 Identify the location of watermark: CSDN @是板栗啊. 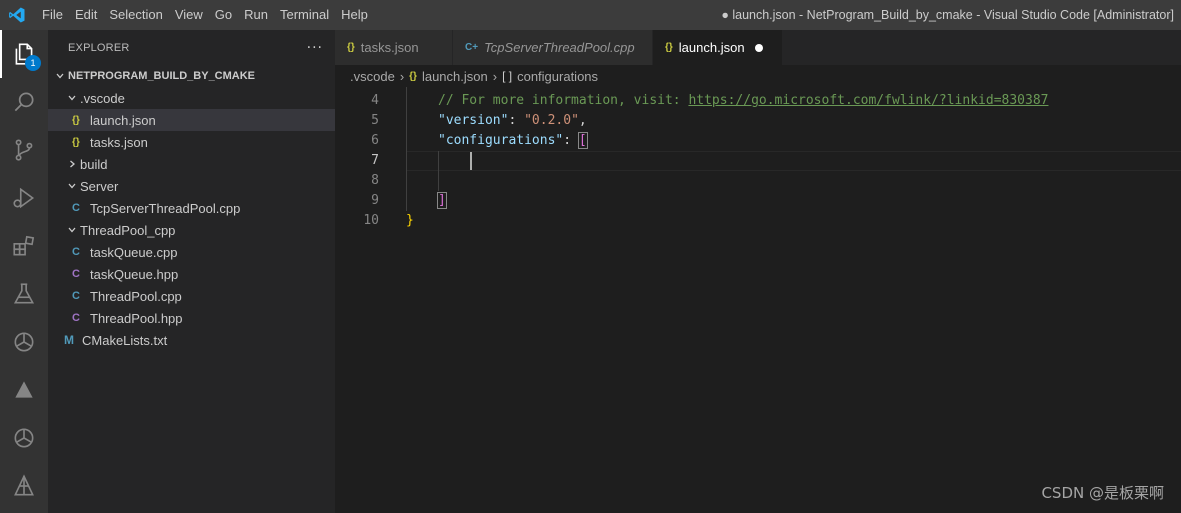
(1102, 493).